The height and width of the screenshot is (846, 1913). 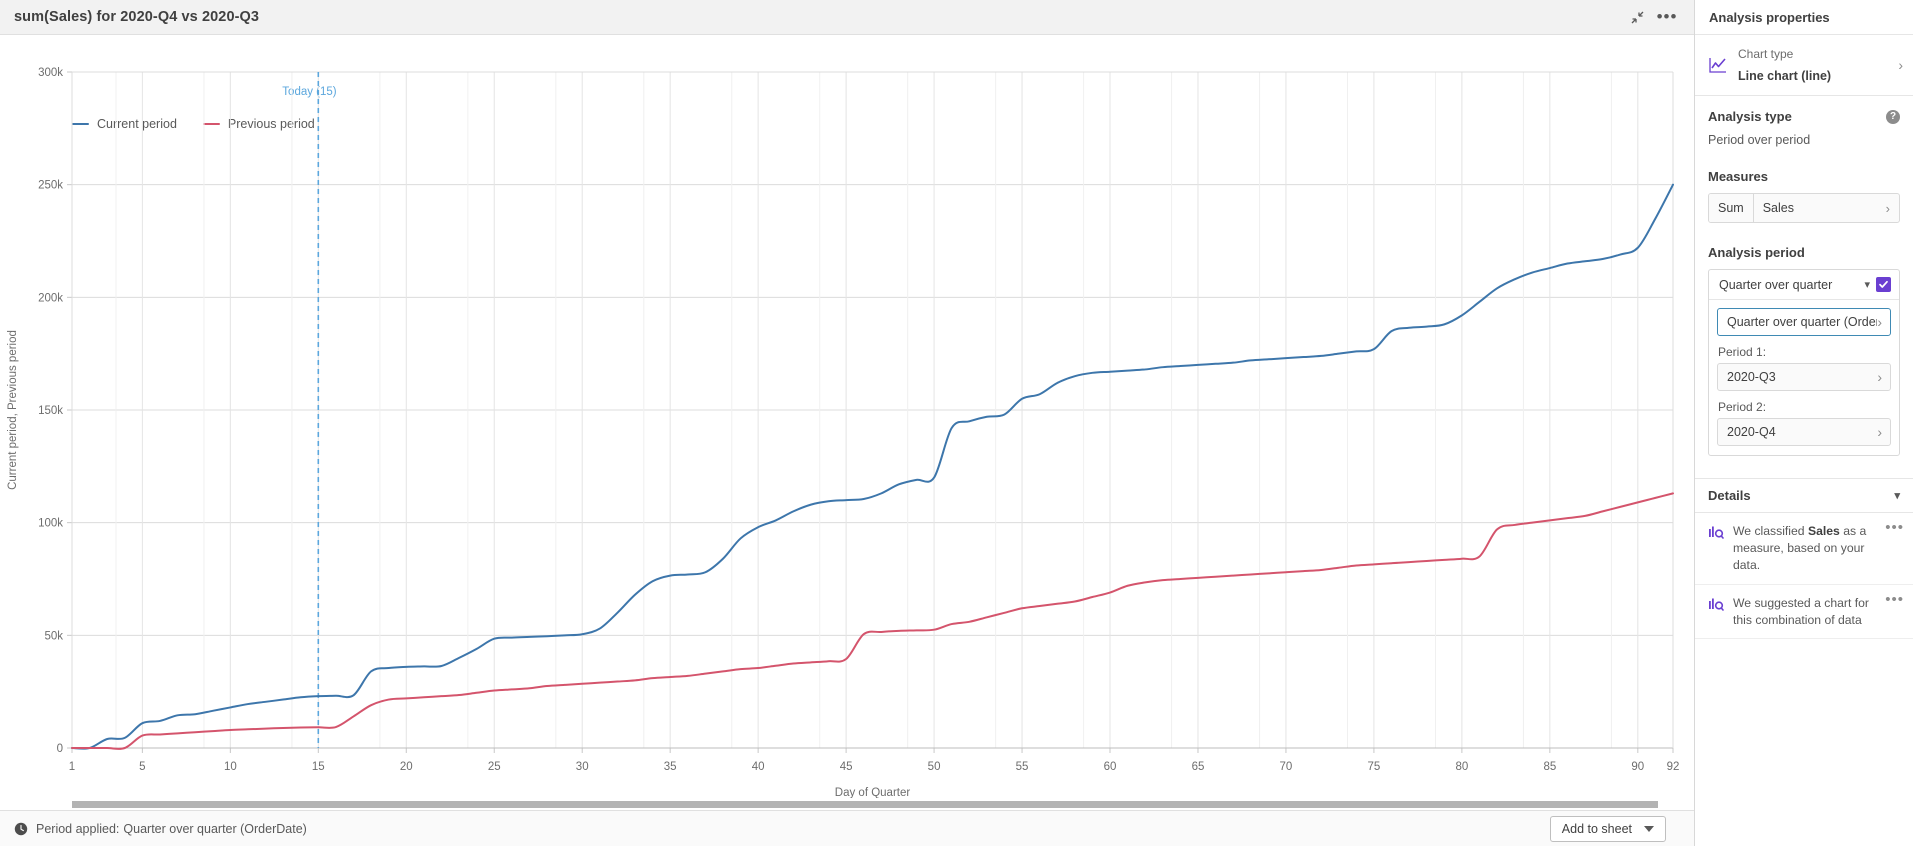 What do you see at coordinates (846, 767) in the screenshot?
I see `svg-text: 45` at bounding box center [846, 767].